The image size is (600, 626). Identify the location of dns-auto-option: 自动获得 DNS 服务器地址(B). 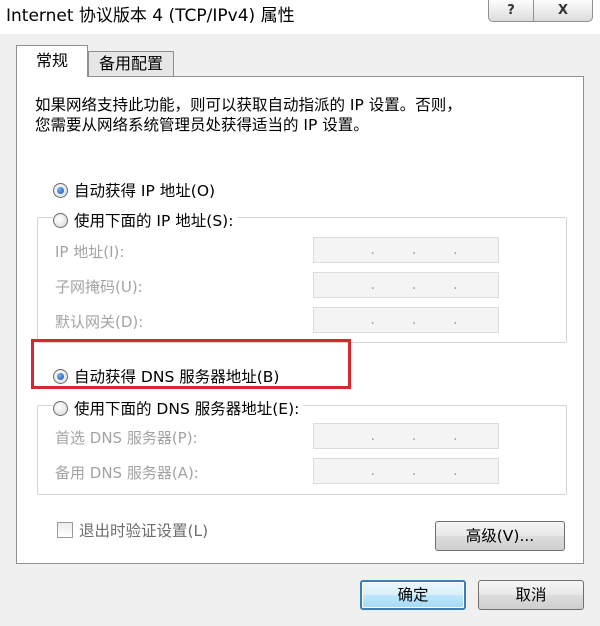
(166, 376).